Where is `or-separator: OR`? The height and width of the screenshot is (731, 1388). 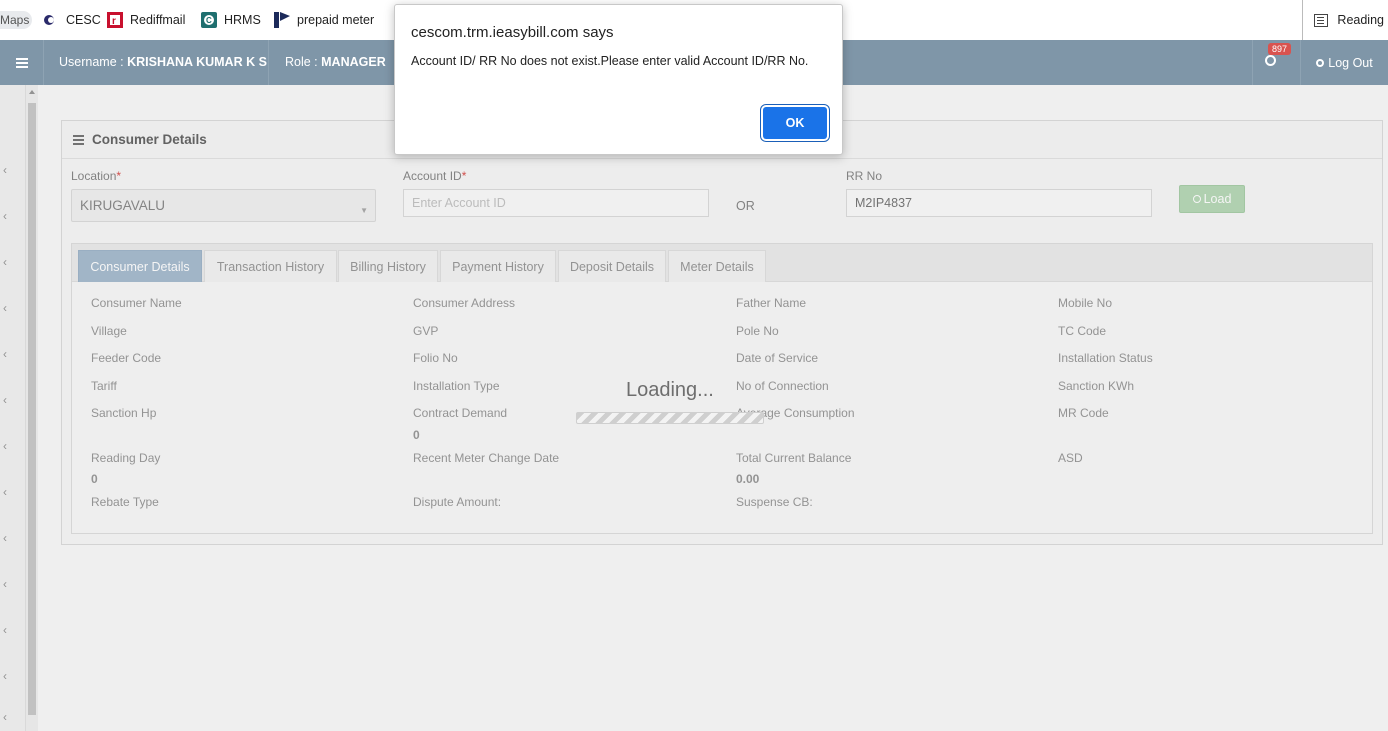 or-separator: OR is located at coordinates (745, 206).